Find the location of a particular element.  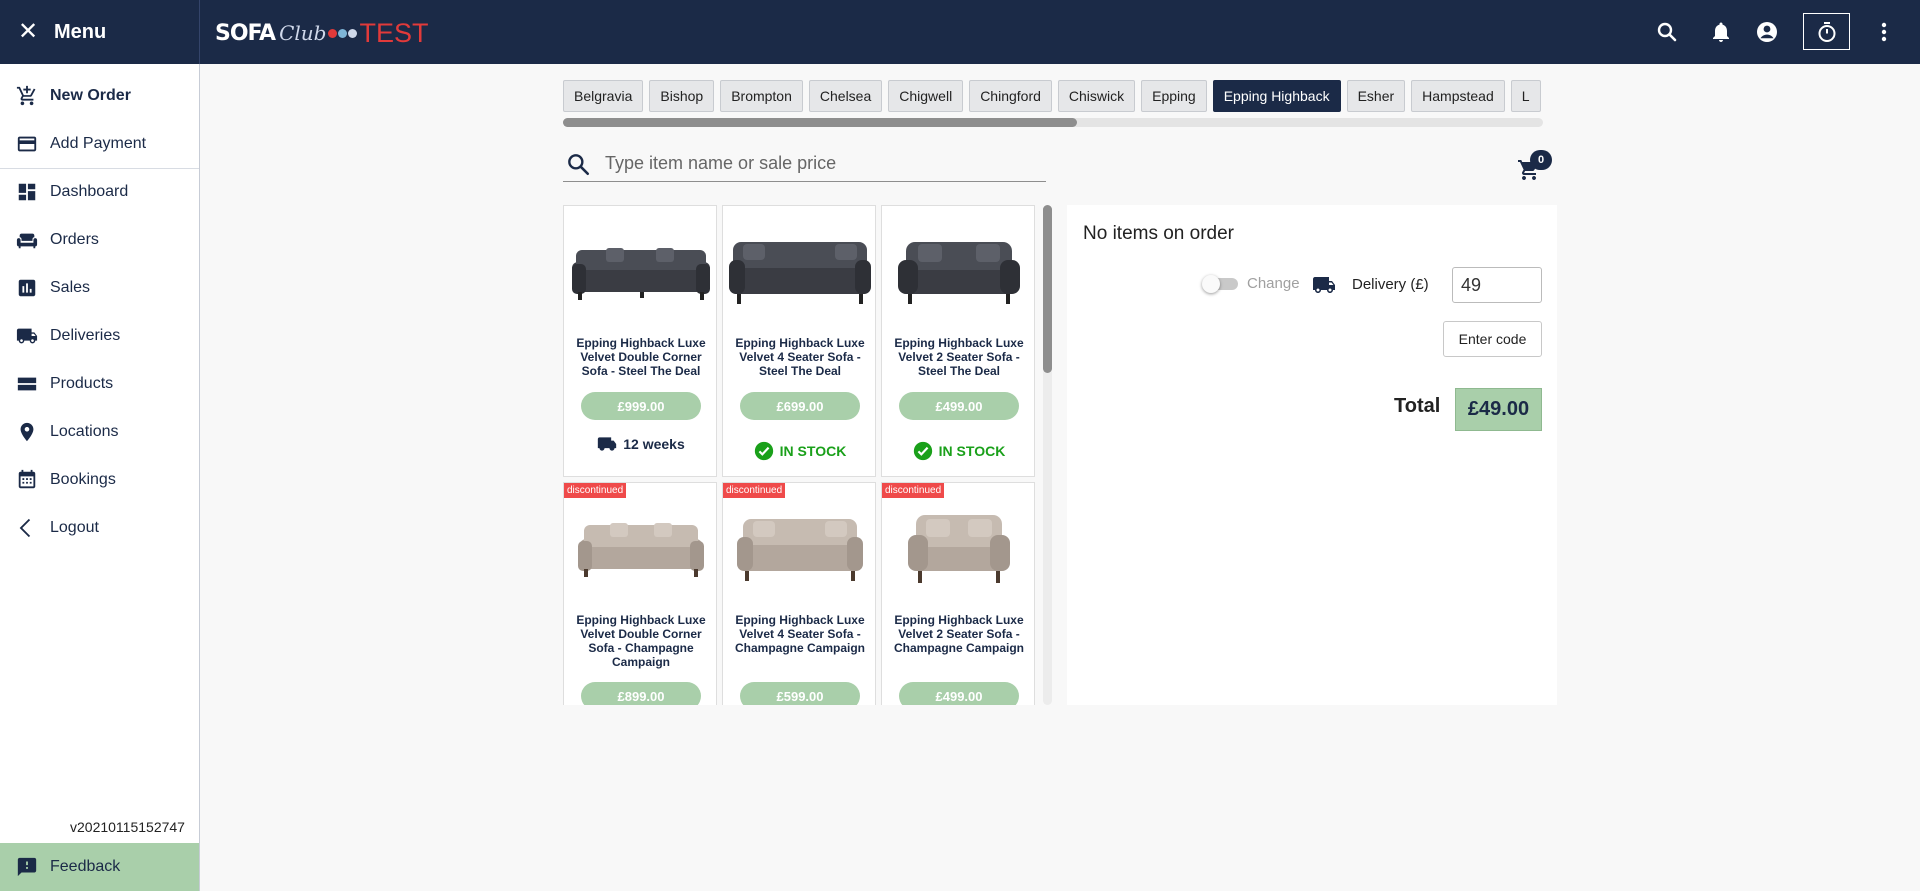

product-price: £999.00 is located at coordinates (641, 406).